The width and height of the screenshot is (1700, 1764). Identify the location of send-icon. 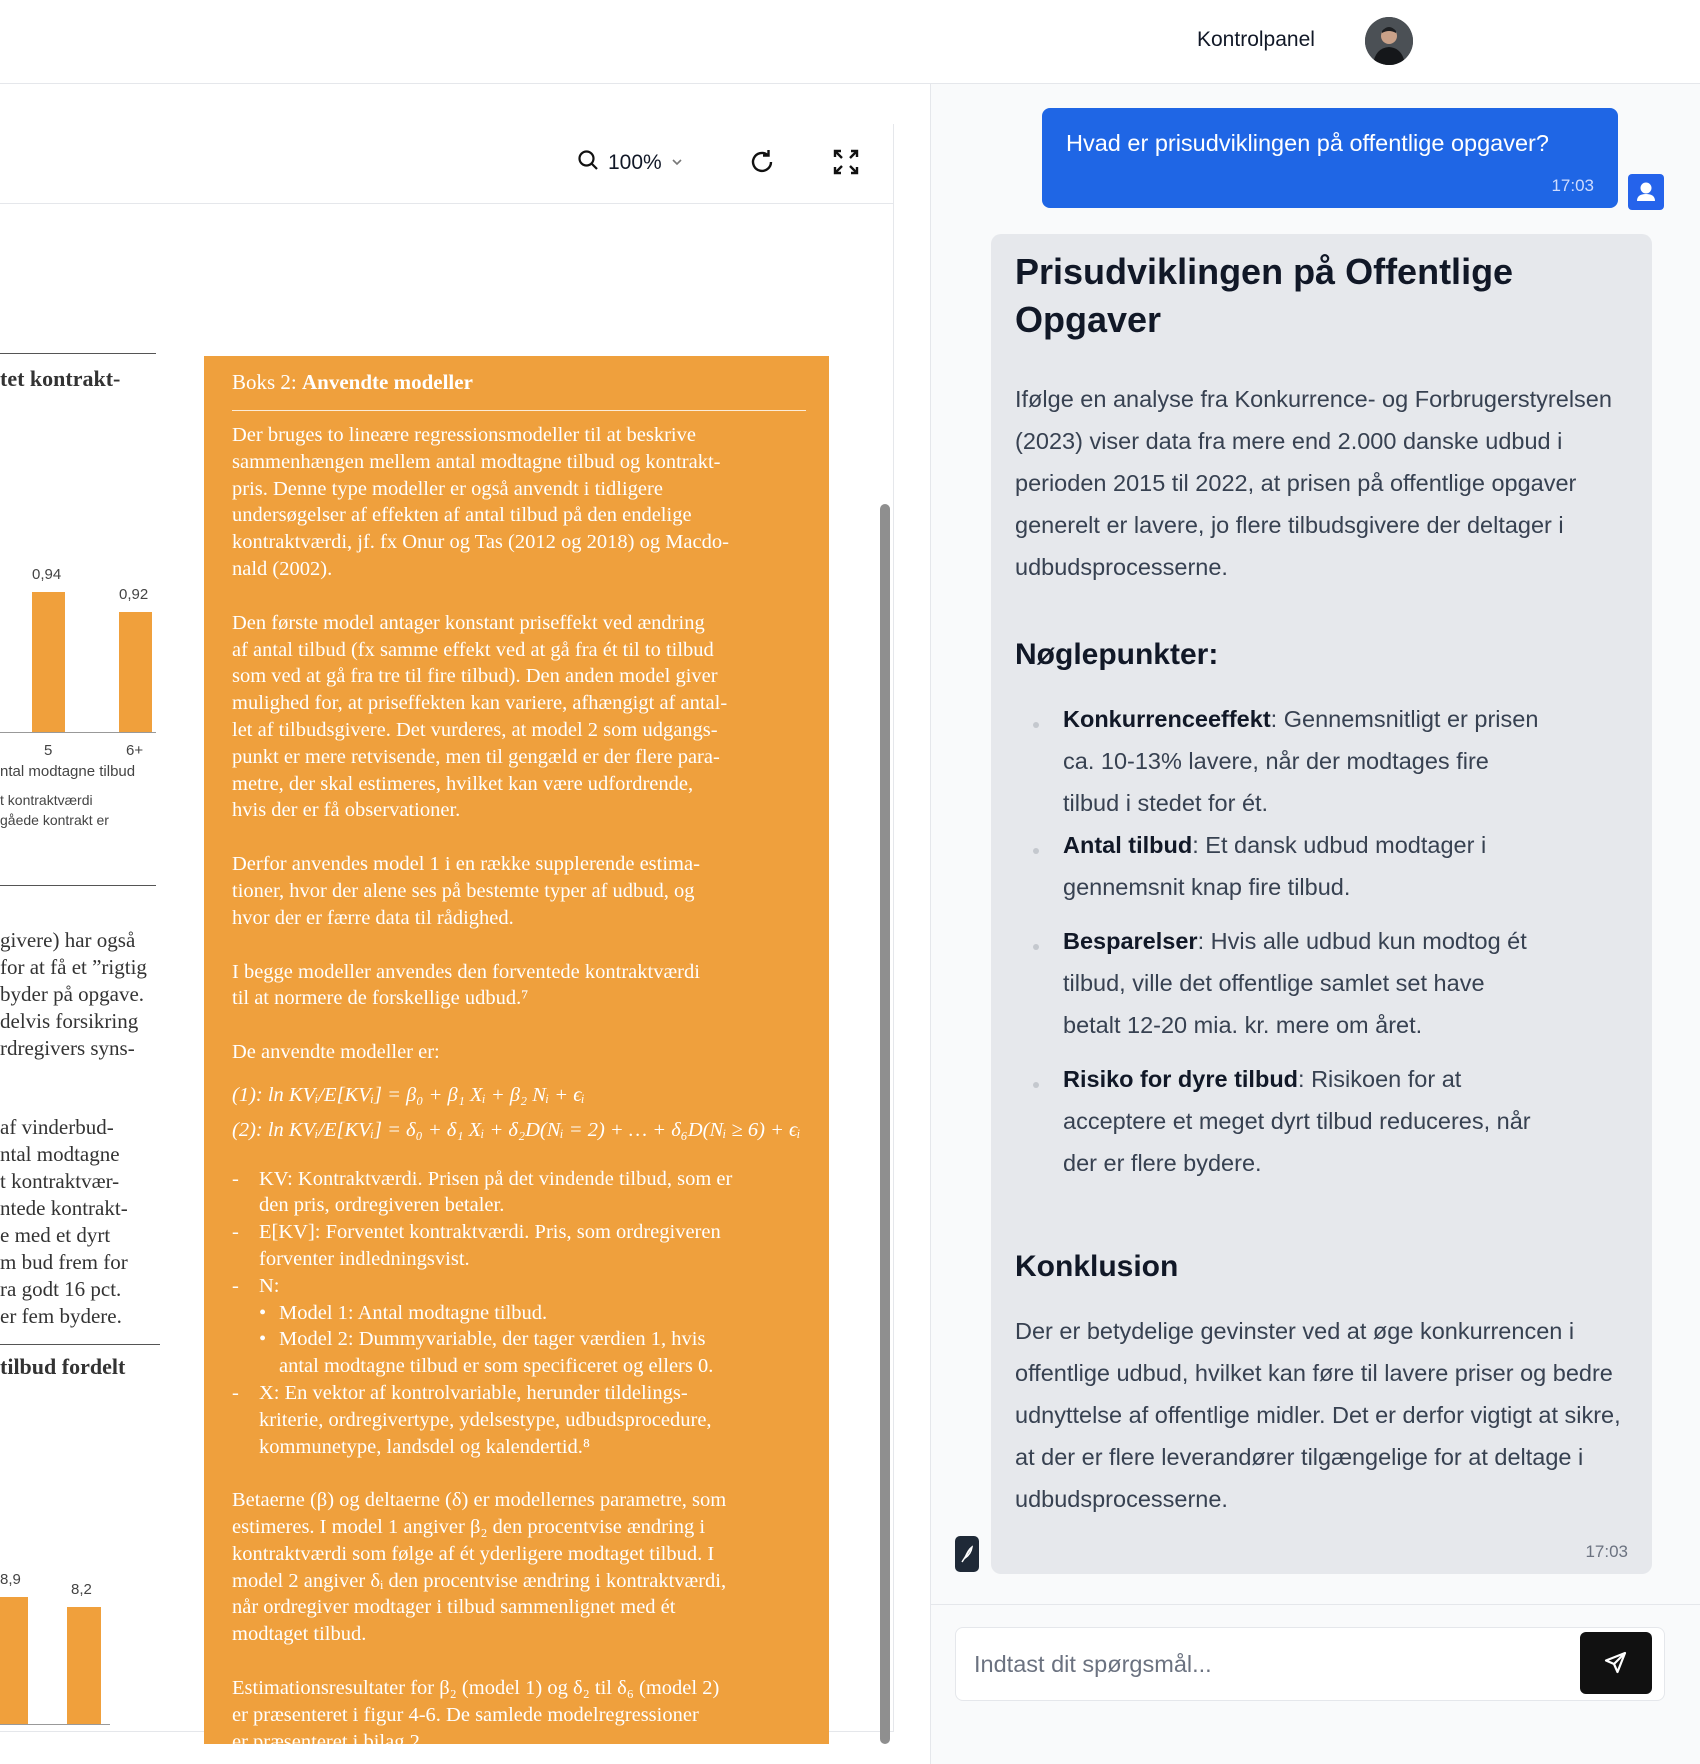
(1615, 1662).